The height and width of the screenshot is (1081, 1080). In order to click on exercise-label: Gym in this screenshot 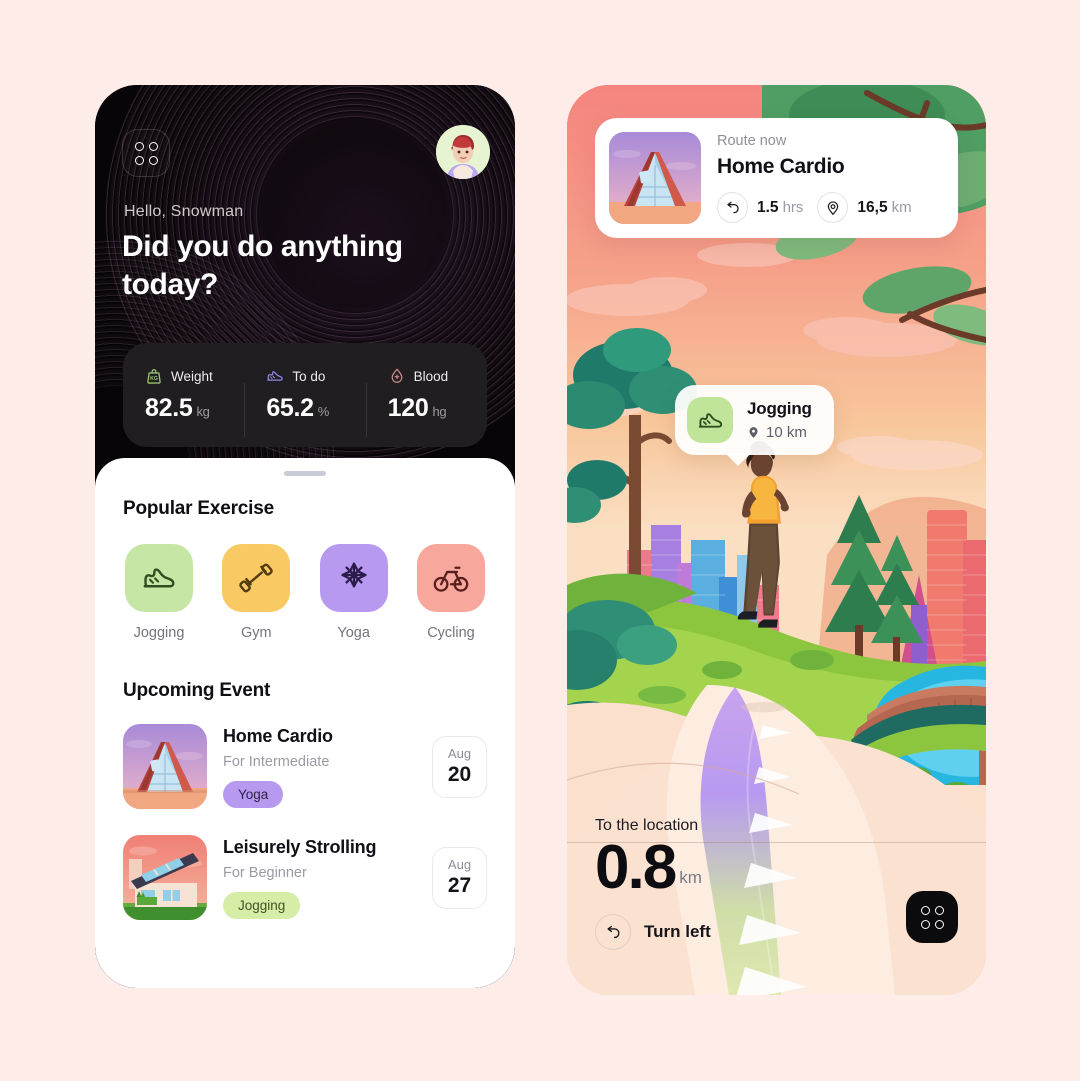, I will do `click(256, 633)`.